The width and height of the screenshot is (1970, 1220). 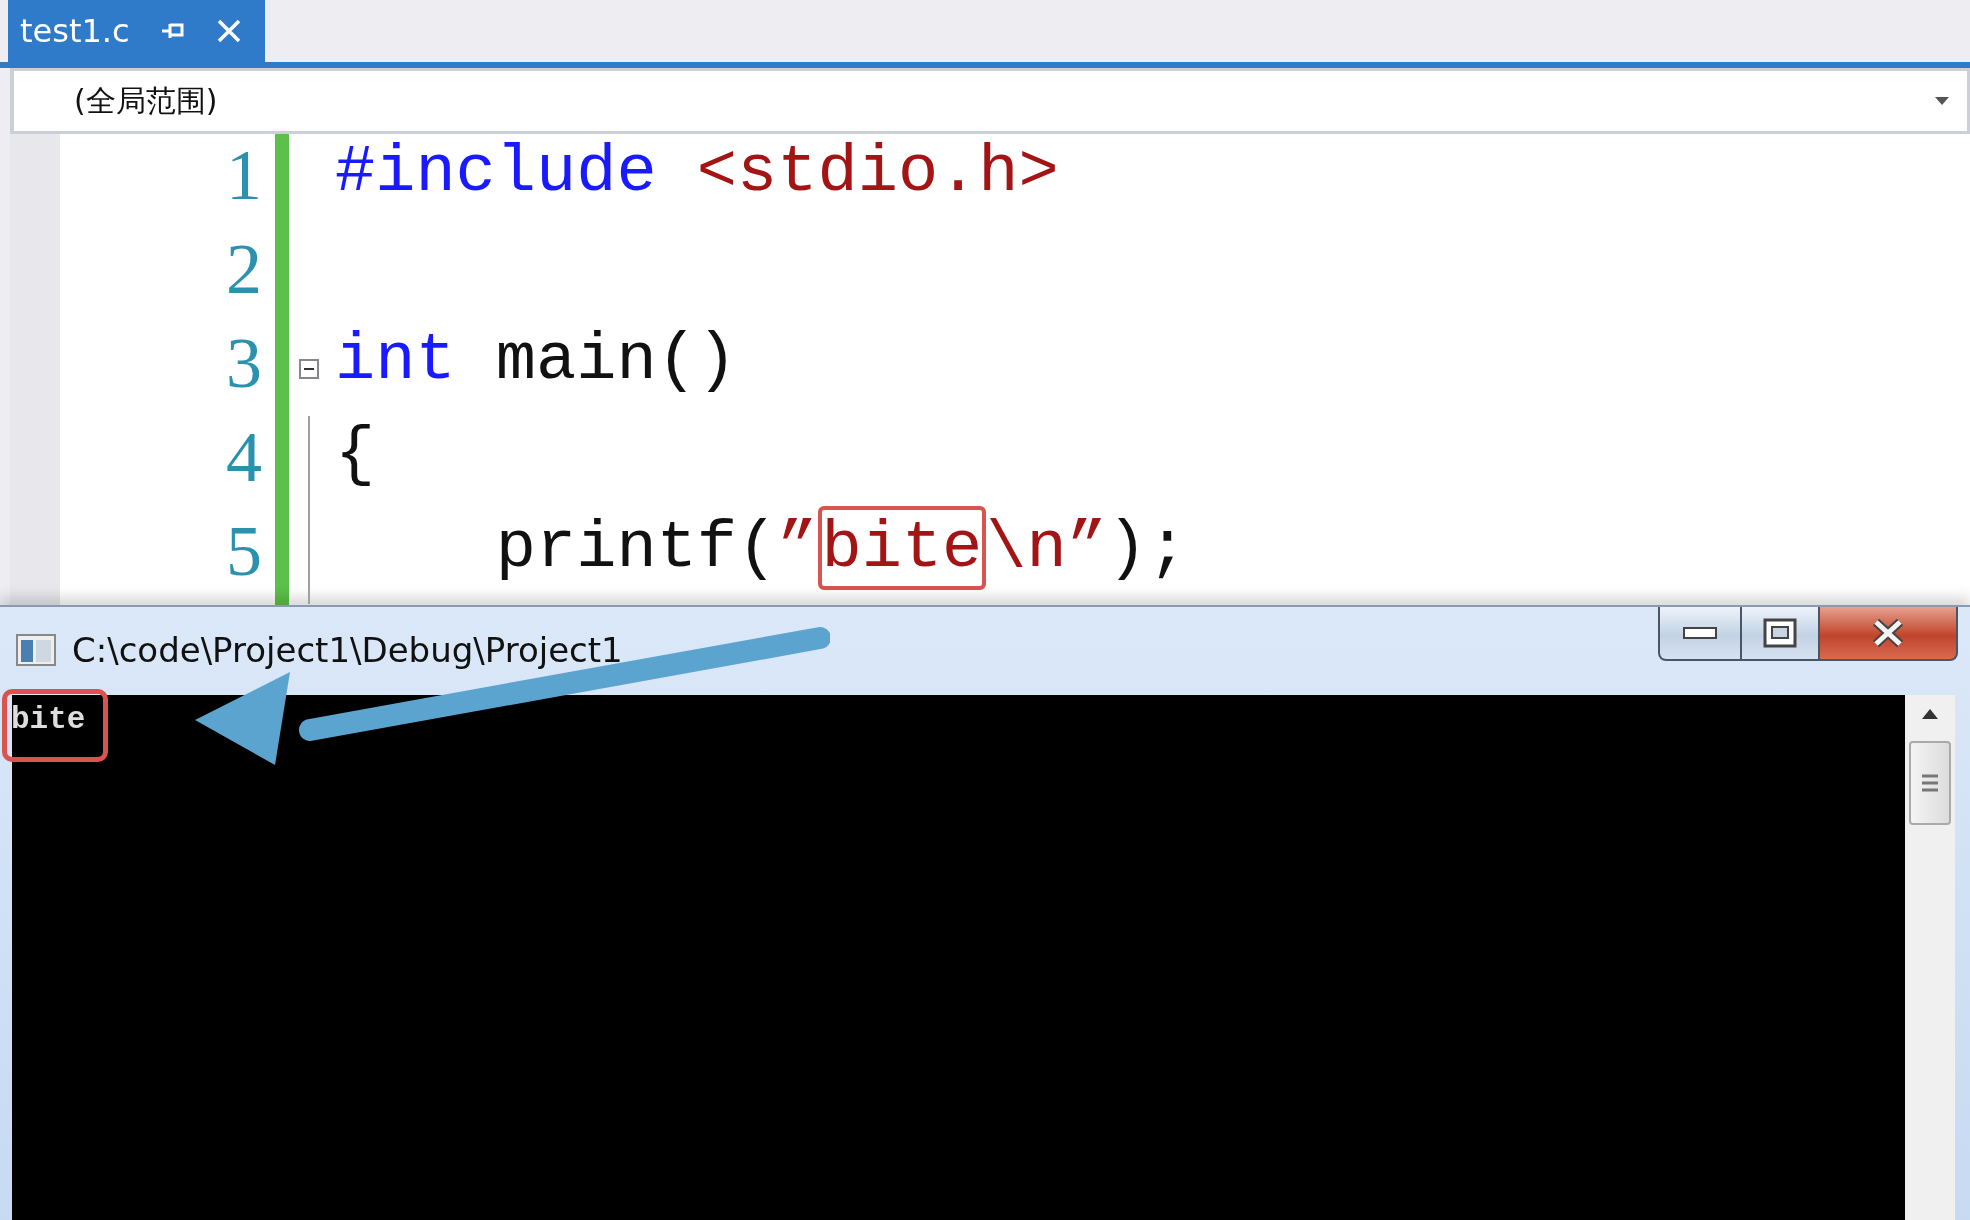 I want to click on maximize-button, so click(x=1780, y=634).